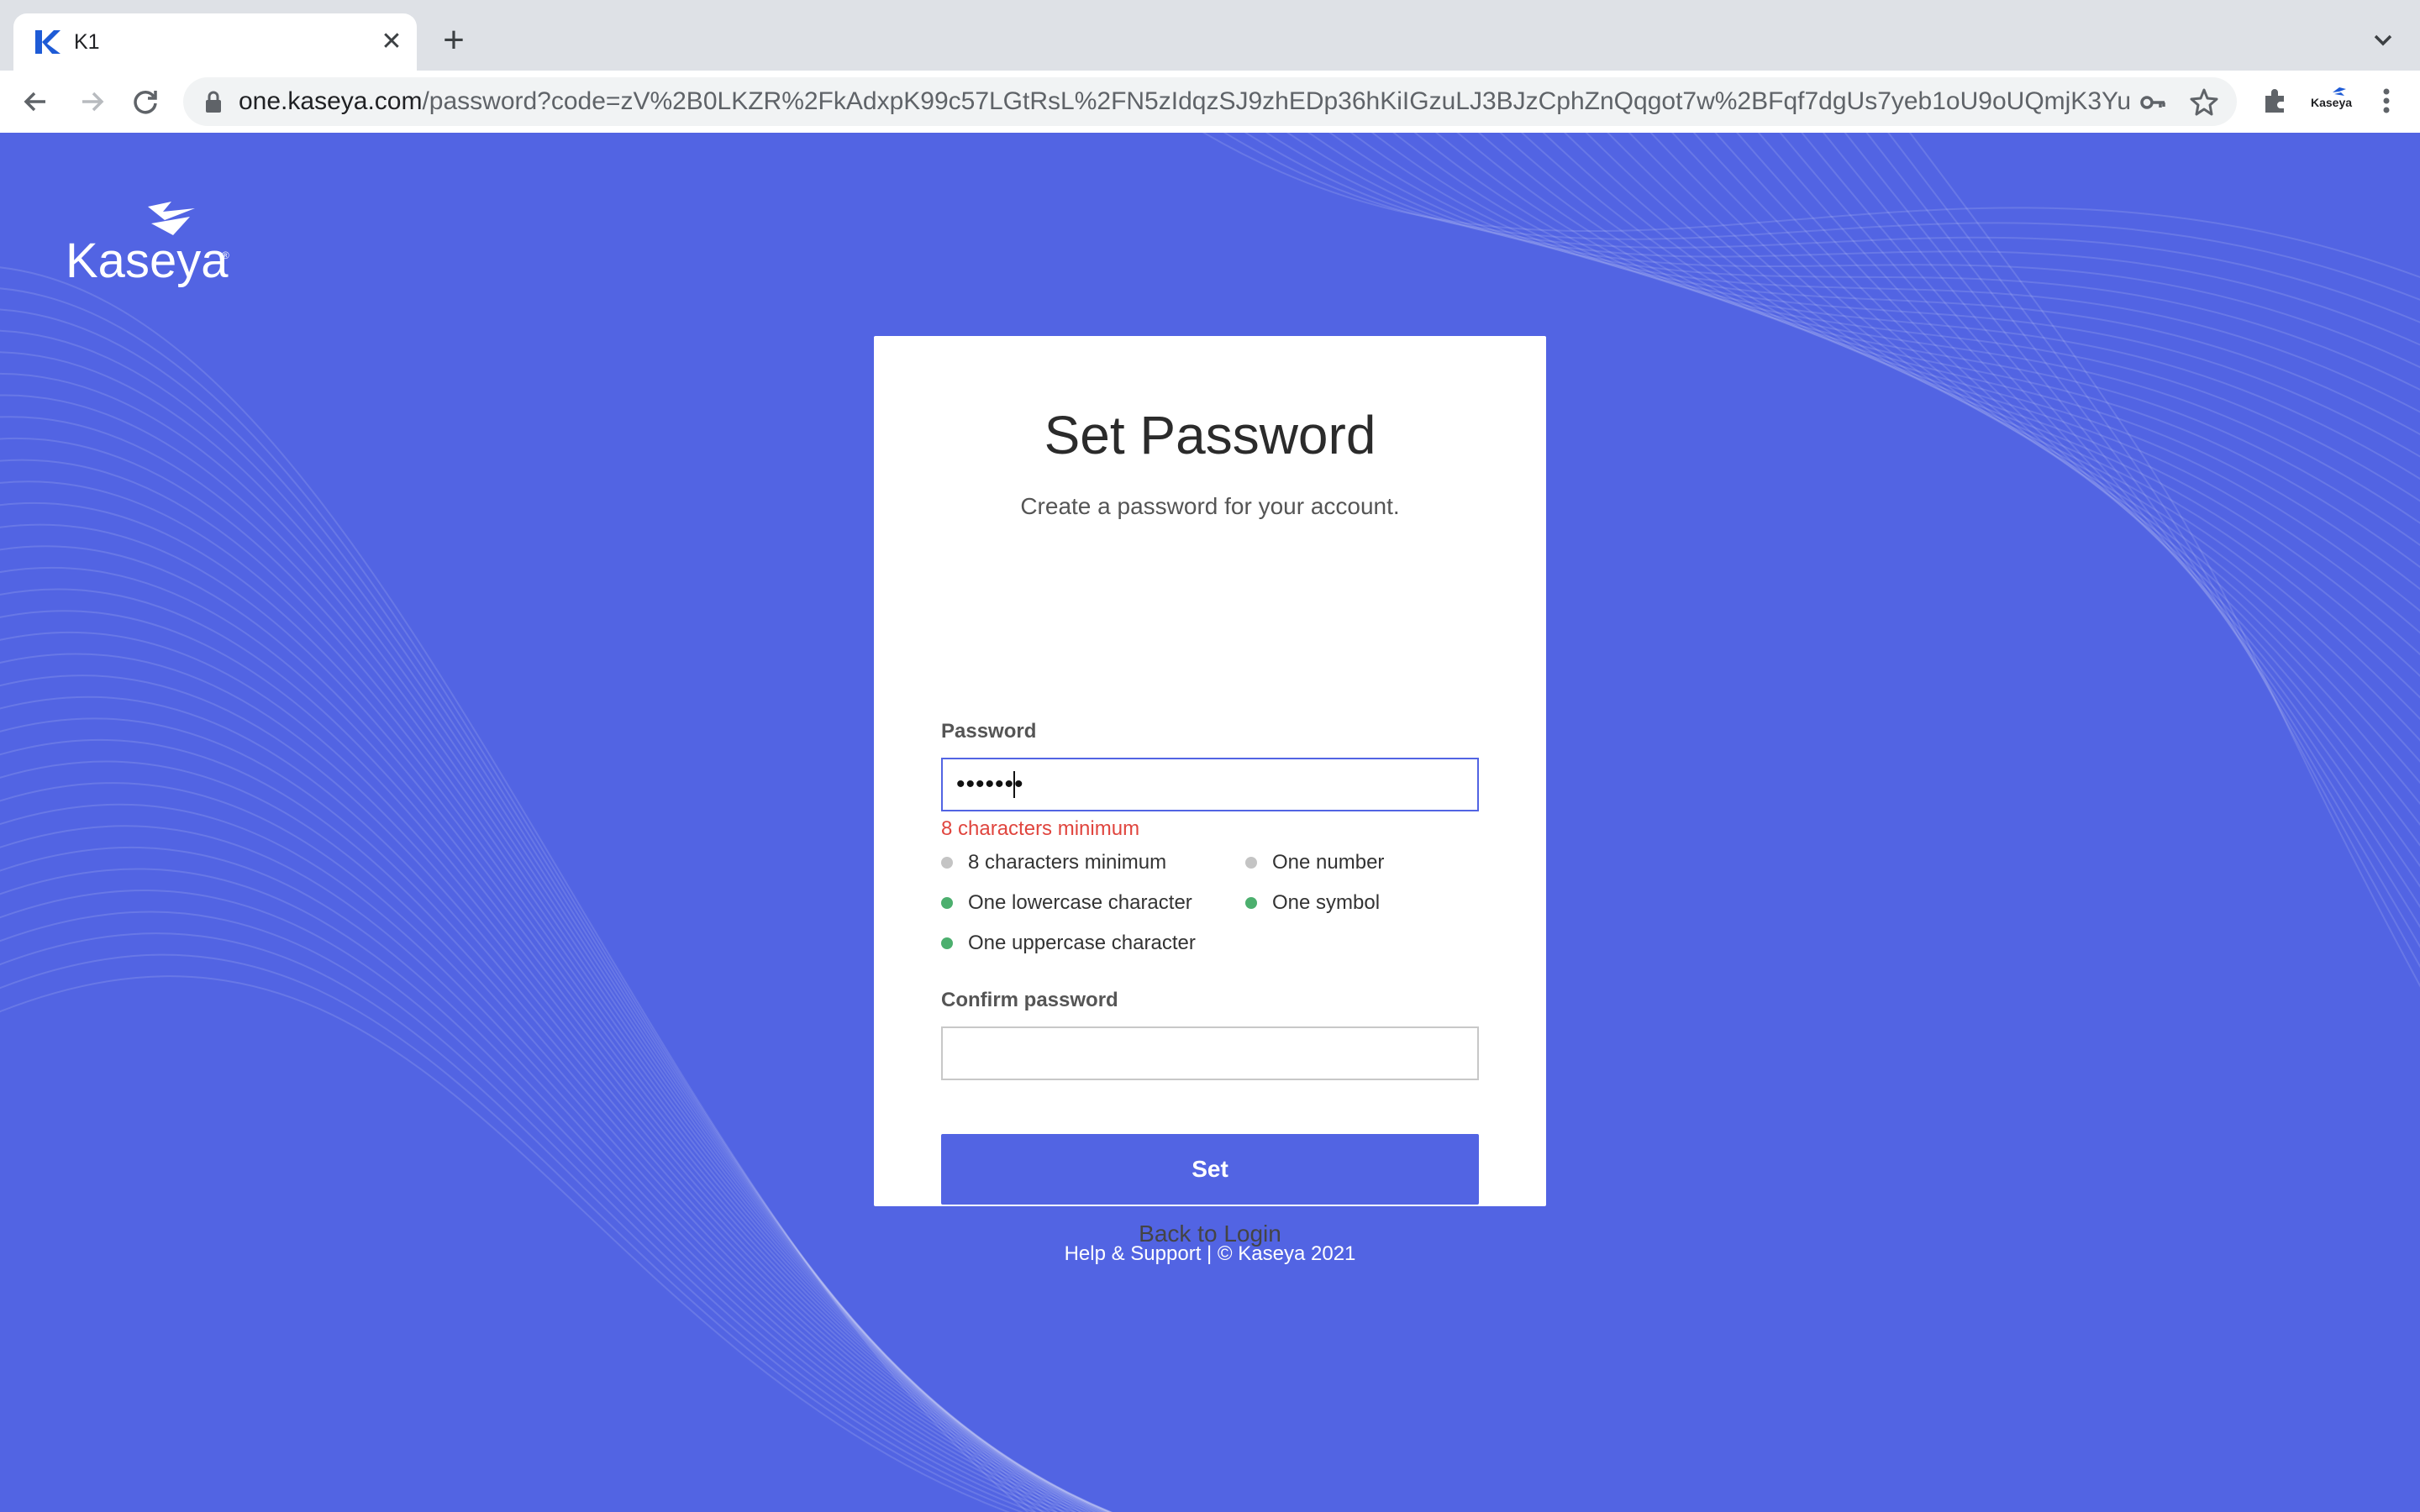 This screenshot has width=2420, height=1512. What do you see at coordinates (947, 943) in the screenshot?
I see `requirement-uppercase-indicator` at bounding box center [947, 943].